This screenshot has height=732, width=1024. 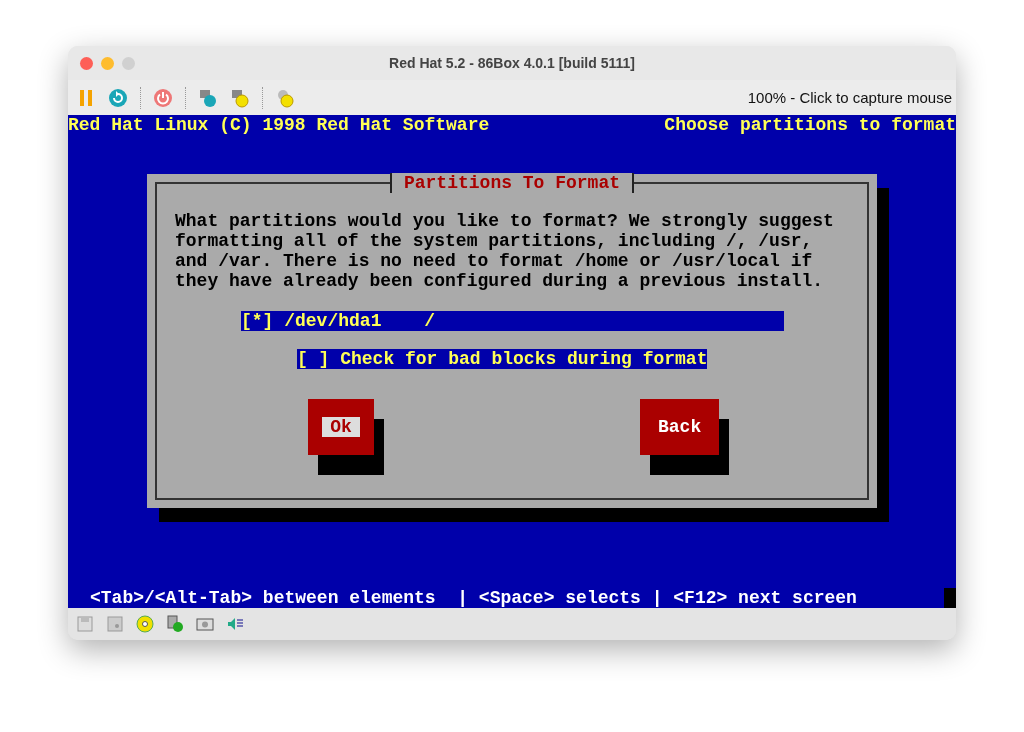 I want to click on help-line: <Tab>/<Alt-Tab> between elements | <Space> selects | <F12> next screen, so click(x=473, y=598).